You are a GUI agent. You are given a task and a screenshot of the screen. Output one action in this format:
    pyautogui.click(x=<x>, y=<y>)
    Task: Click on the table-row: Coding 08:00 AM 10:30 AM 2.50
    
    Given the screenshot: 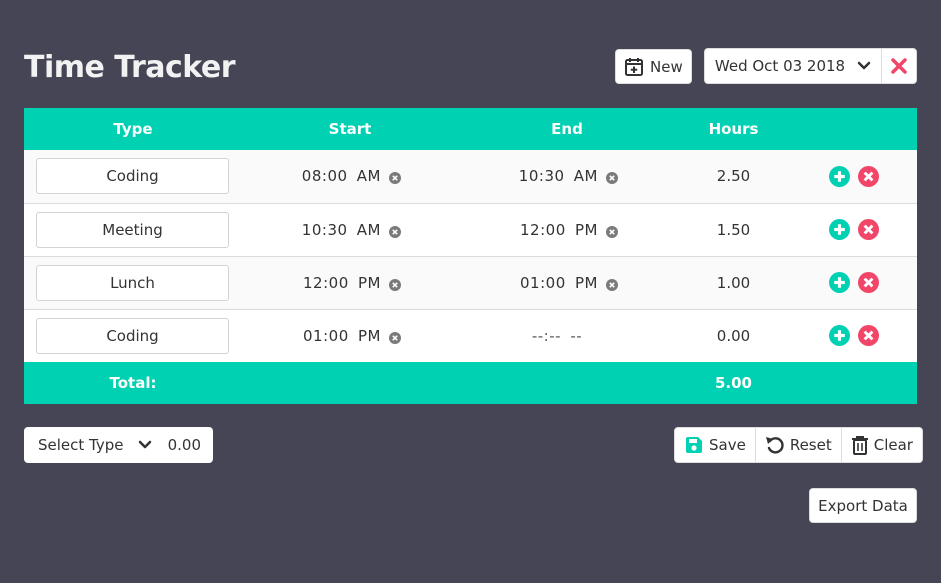 What is the action you would take?
    pyautogui.click(x=470, y=177)
    